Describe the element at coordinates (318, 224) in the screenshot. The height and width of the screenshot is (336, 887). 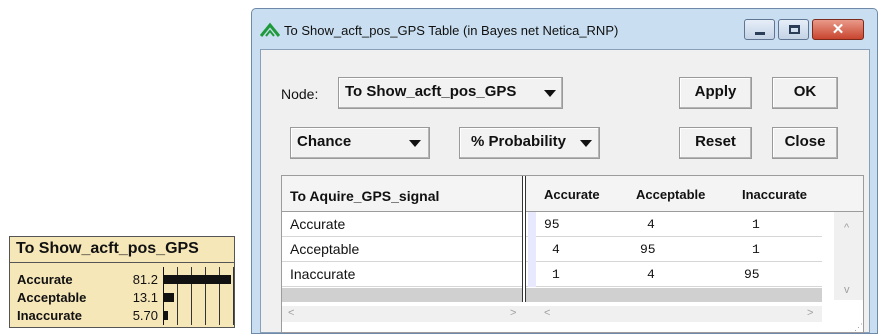
I see `row-label: Accurate` at that location.